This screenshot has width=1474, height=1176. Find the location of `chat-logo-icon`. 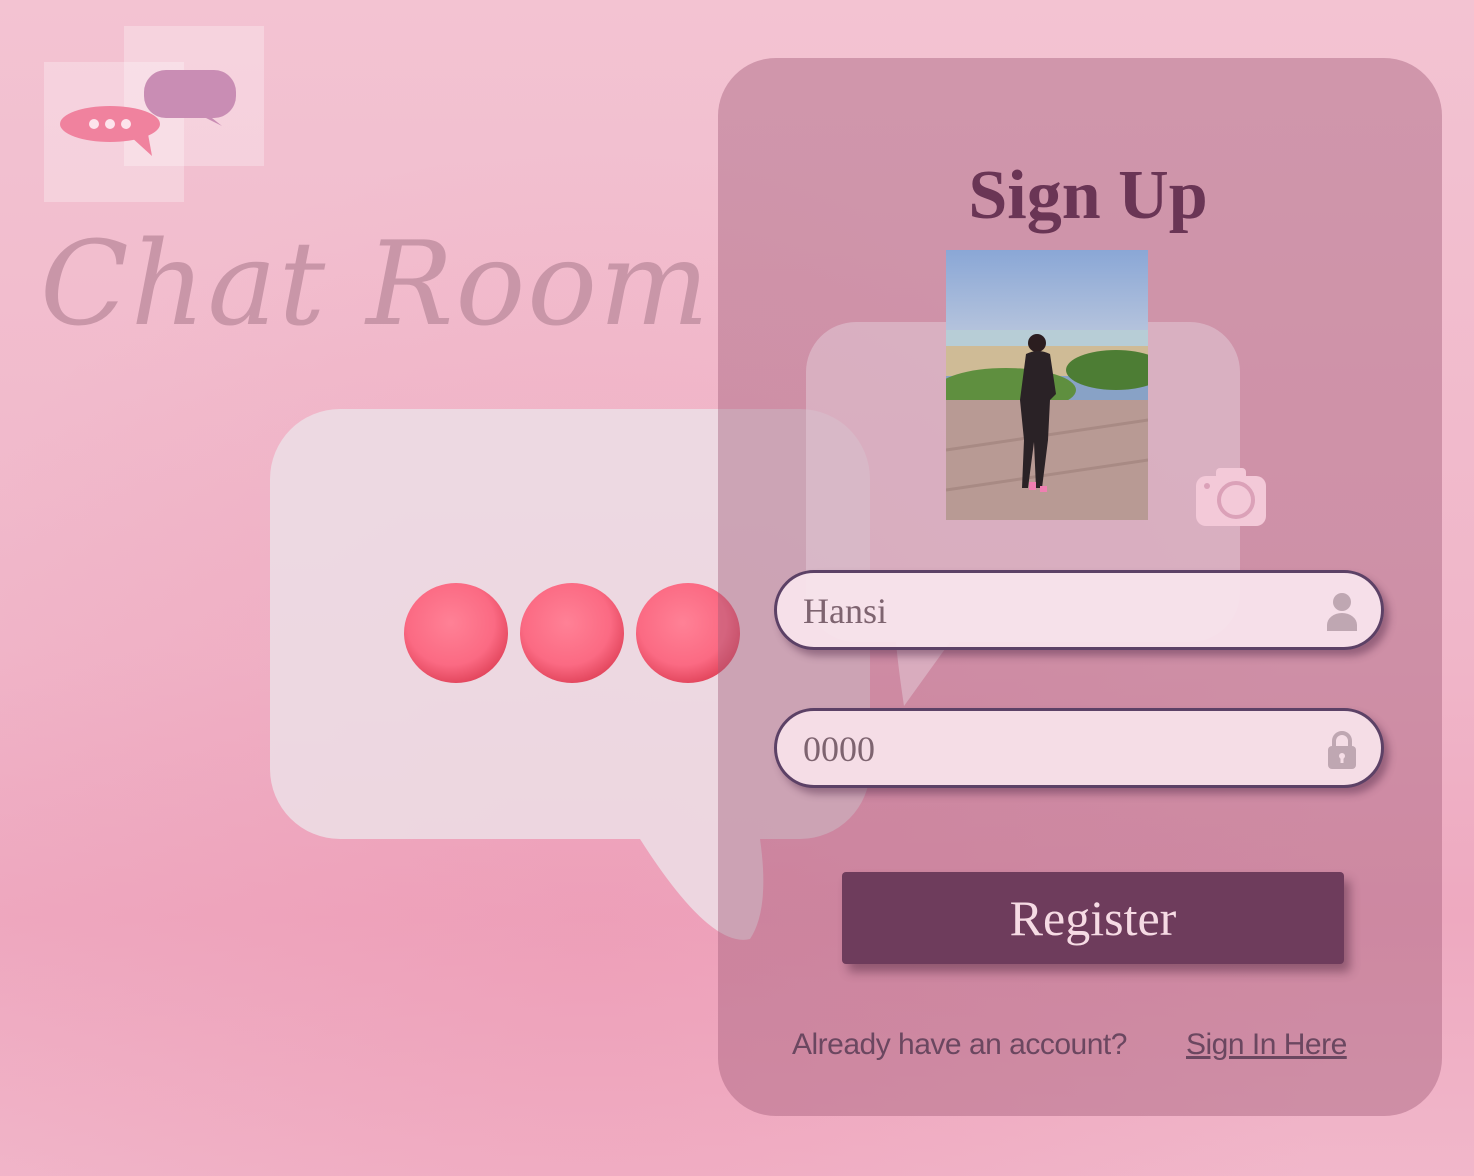

chat-logo-icon is located at coordinates (148, 113).